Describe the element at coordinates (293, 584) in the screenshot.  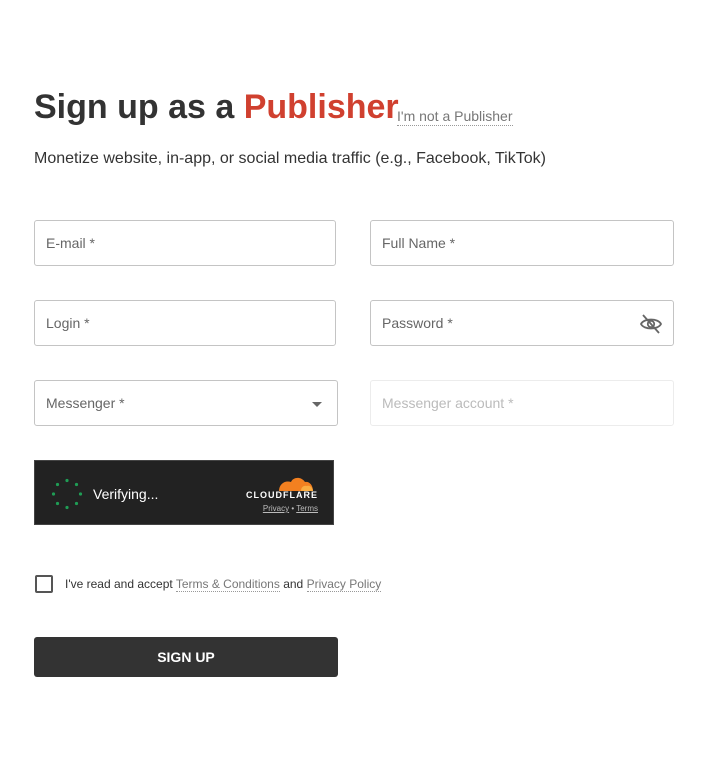
I see `accept-and: and` at that location.